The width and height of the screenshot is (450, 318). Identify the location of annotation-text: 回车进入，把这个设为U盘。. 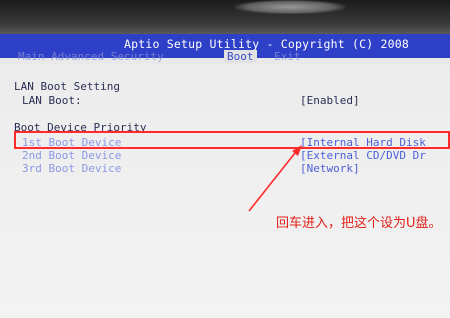
(359, 223).